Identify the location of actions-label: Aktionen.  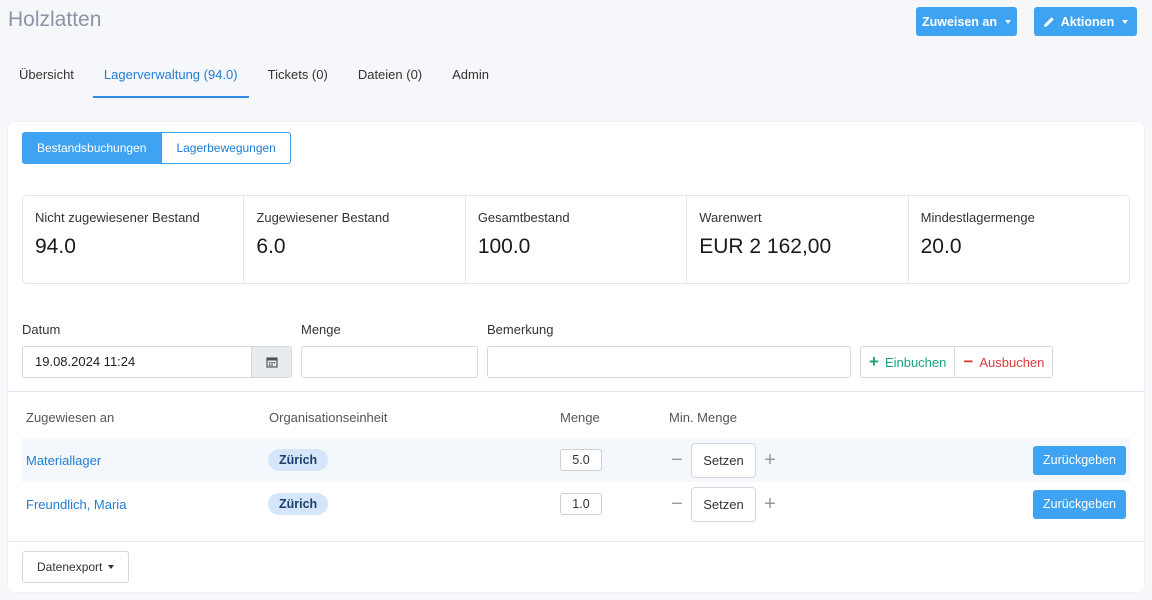
(1087, 21).